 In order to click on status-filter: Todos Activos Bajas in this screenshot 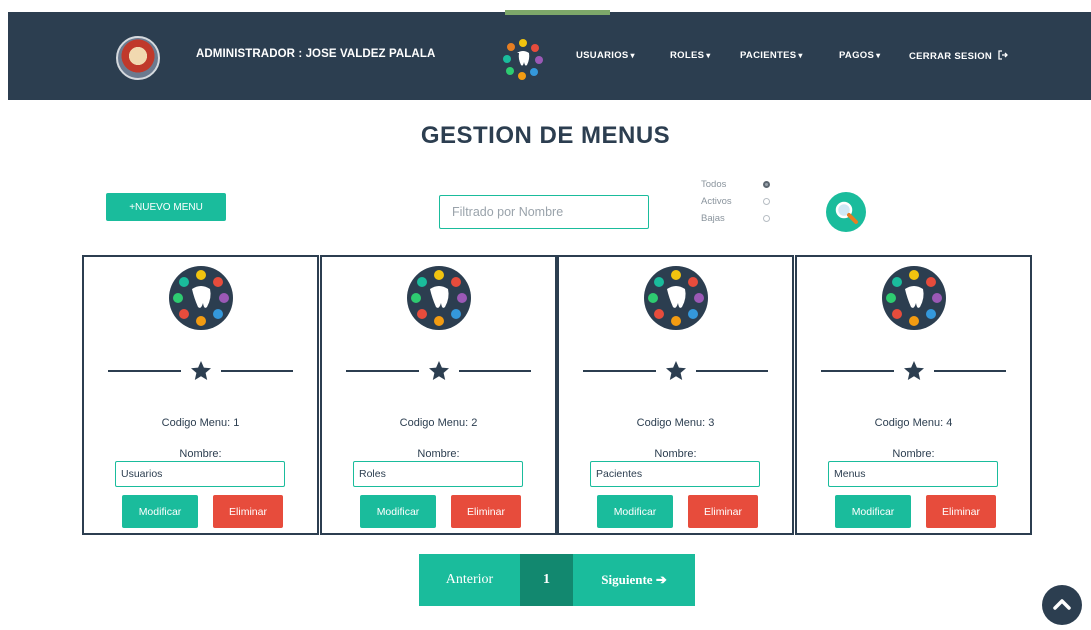, I will do `click(735, 201)`.